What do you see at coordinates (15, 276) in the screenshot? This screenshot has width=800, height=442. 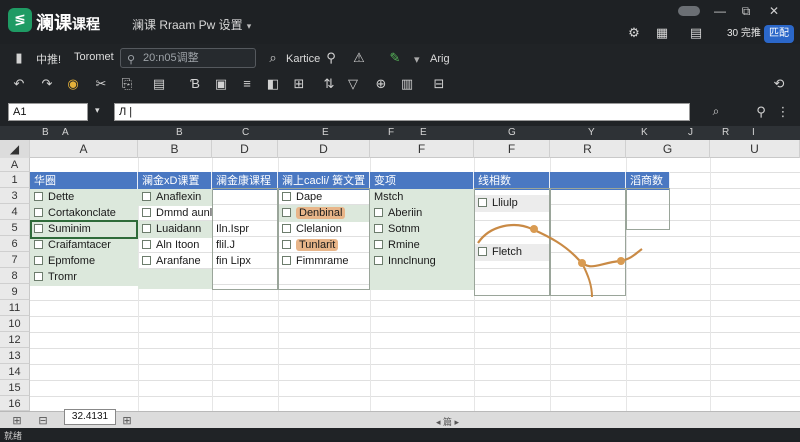 I see `row-header: 8` at bounding box center [15, 276].